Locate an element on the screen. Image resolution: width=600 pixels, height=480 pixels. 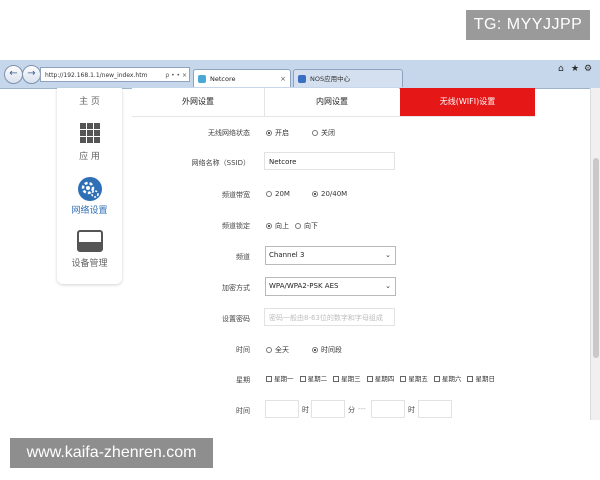
schedule-label: 时间 is located at coordinates (243, 350).